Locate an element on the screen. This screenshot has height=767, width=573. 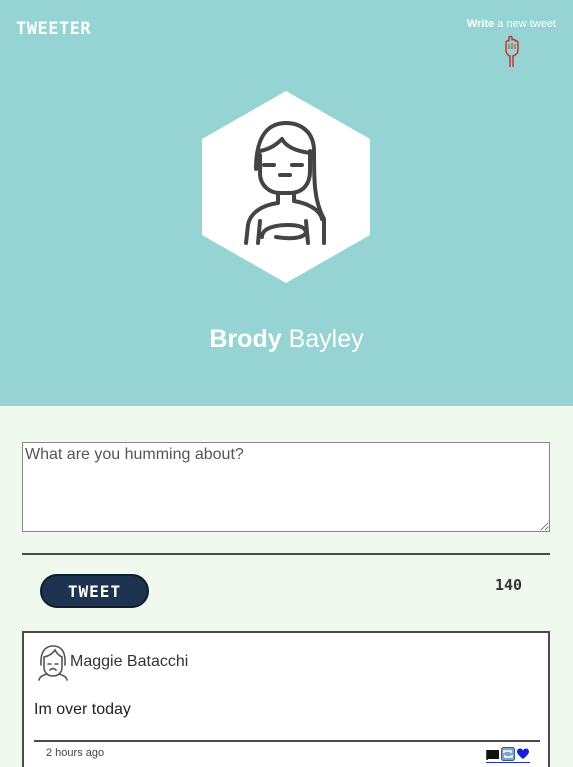
tweet-button: TWEET is located at coordinates (94, 591).